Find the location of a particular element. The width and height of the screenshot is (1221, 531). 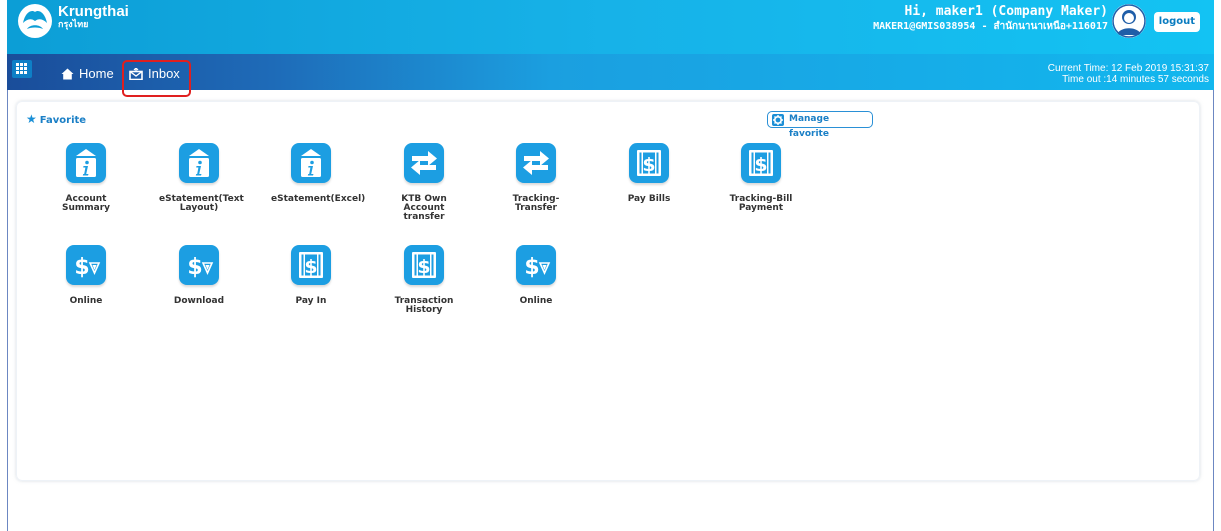

krungthai-logo-icon is located at coordinates (35, 21).